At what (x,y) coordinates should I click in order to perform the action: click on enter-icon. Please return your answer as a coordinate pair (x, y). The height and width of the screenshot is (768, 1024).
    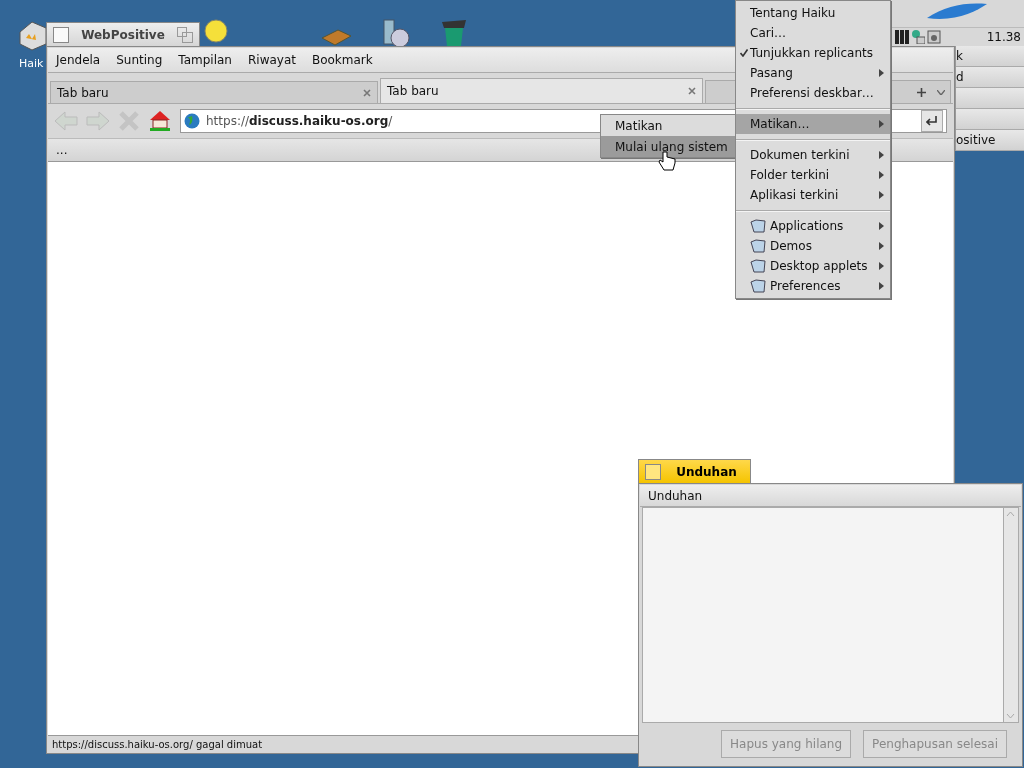
    Looking at the image, I should click on (932, 121).